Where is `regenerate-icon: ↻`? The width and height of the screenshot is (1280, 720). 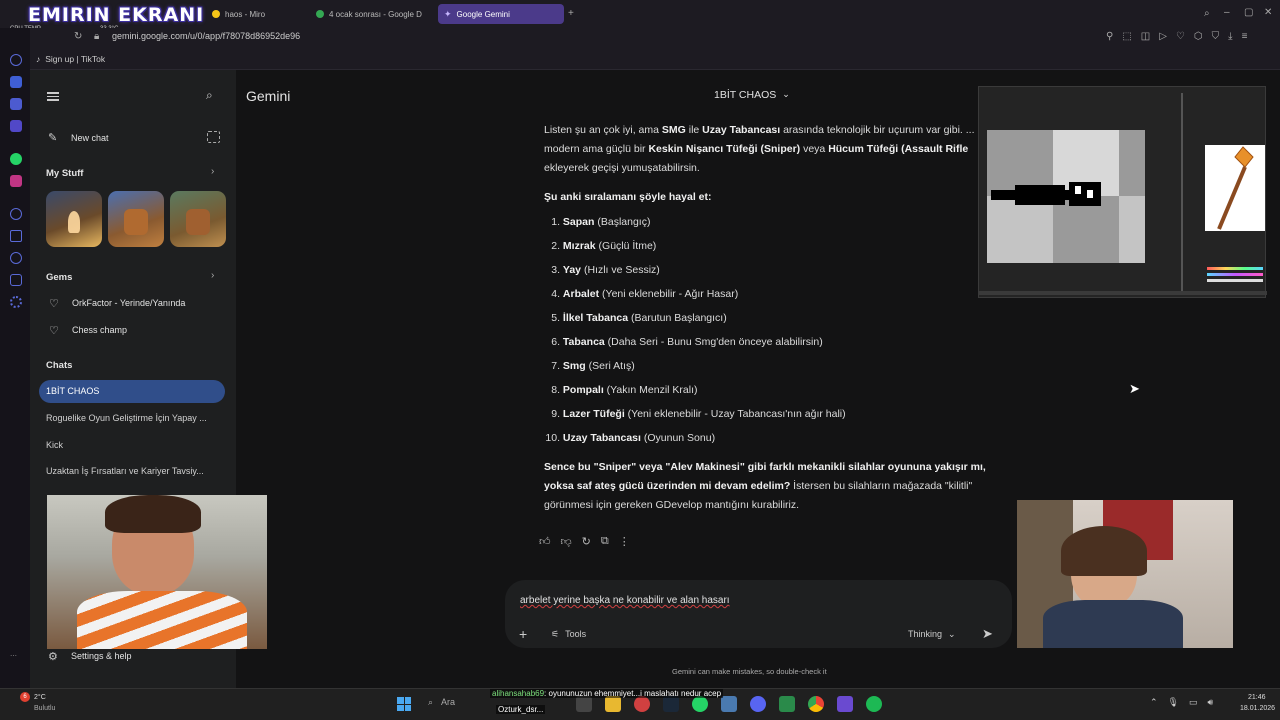
regenerate-icon: ↻ is located at coordinates (586, 541).